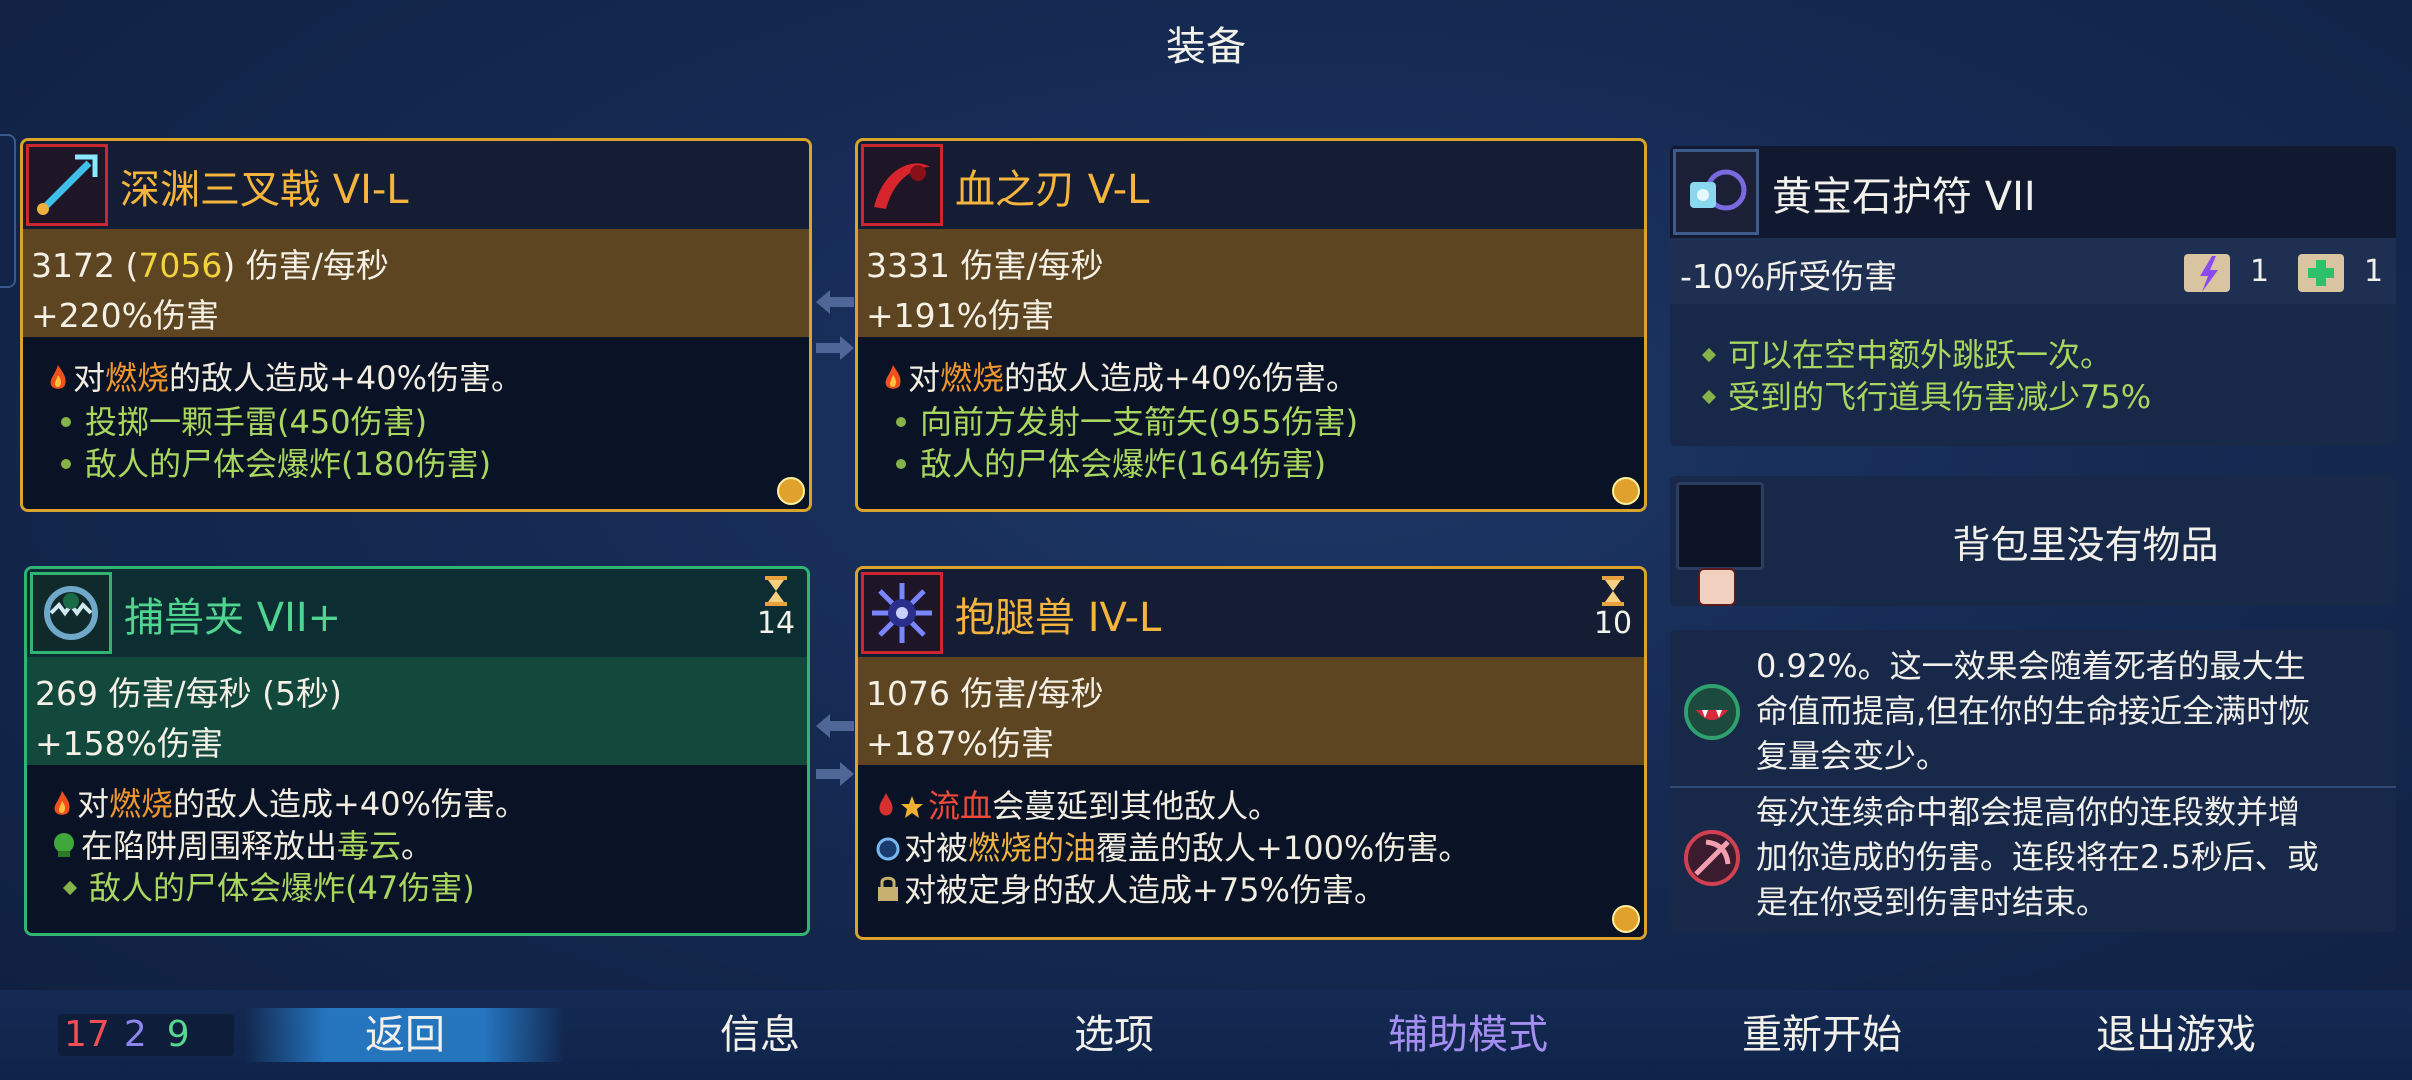 Image resolution: width=2412 pixels, height=1080 pixels. I want to click on weapon-card-header: 抱腿兽 IV-L 10, so click(1251, 613).